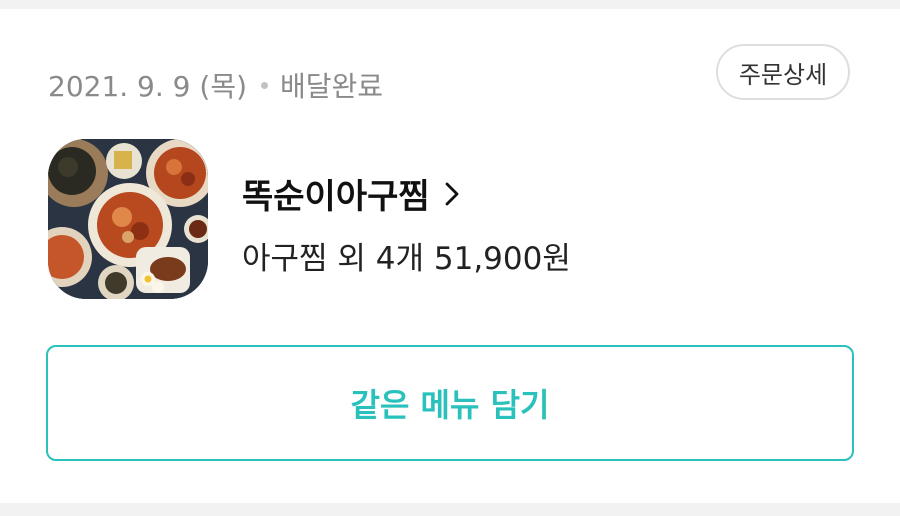 This screenshot has height=516, width=900. I want to click on order-detail-button: 주문상세, so click(783, 72).